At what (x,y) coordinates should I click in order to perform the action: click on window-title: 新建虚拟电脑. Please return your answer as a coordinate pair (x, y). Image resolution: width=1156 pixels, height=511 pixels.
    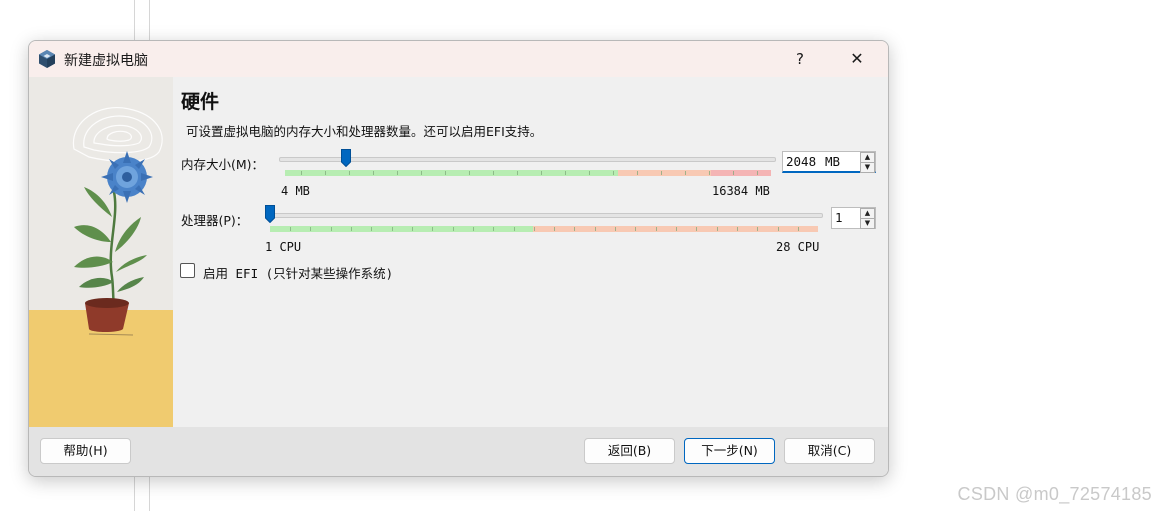
    Looking at the image, I should click on (106, 61).